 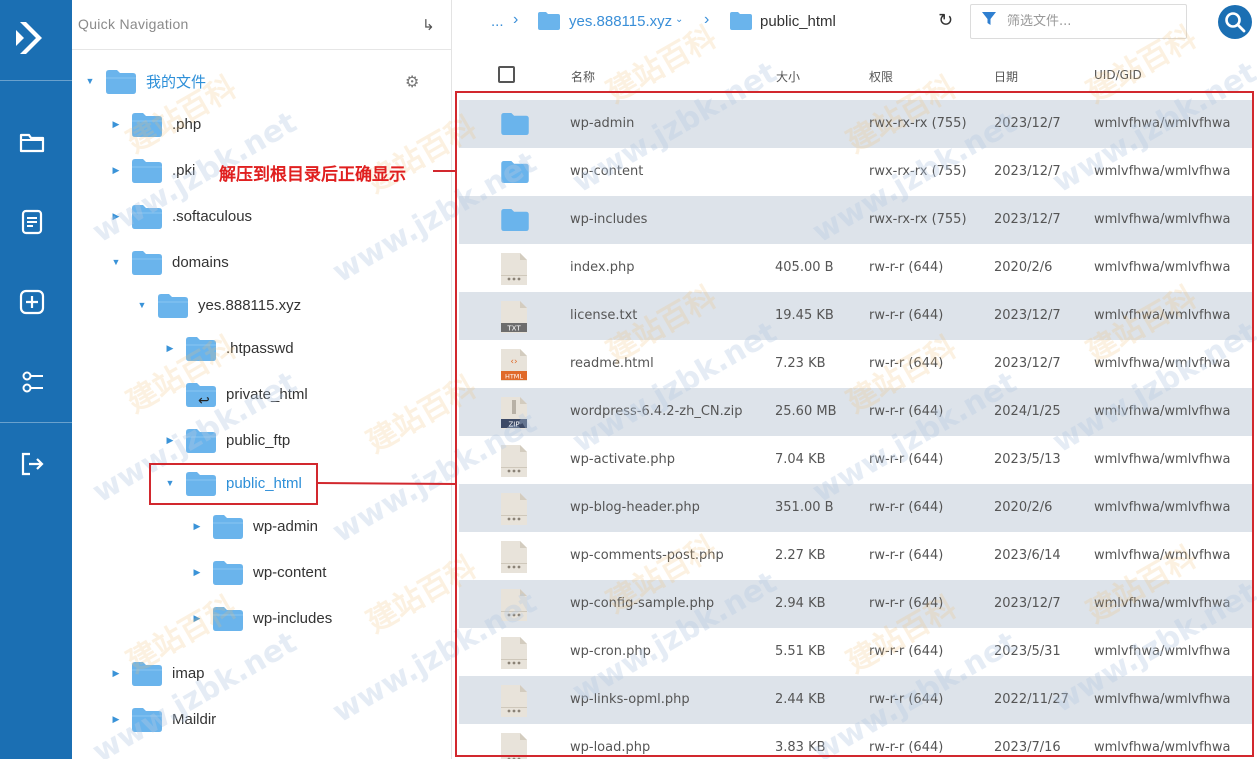 What do you see at coordinates (1235, 22) in the screenshot?
I see `search-button` at bounding box center [1235, 22].